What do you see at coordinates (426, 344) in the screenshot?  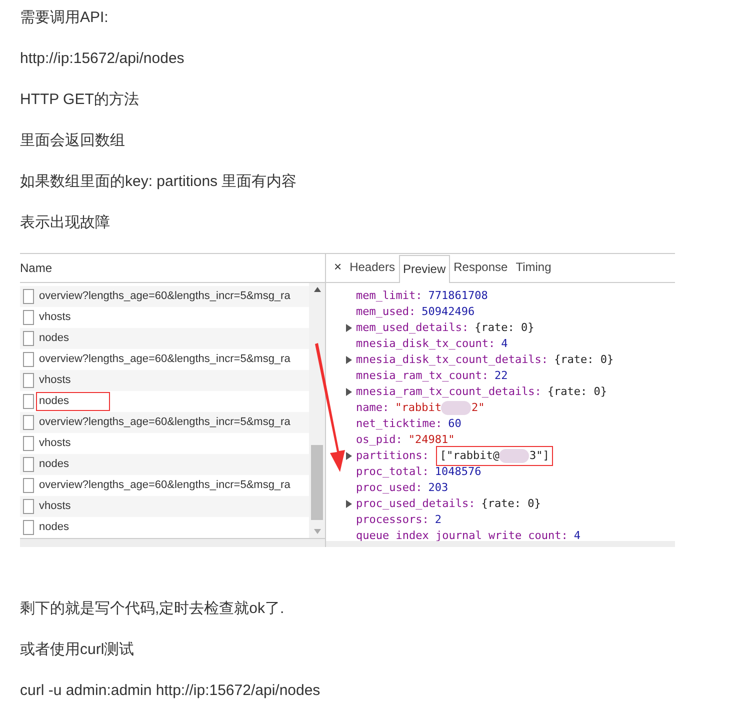 I see `property-key: mnesia_disk_tx_count:` at bounding box center [426, 344].